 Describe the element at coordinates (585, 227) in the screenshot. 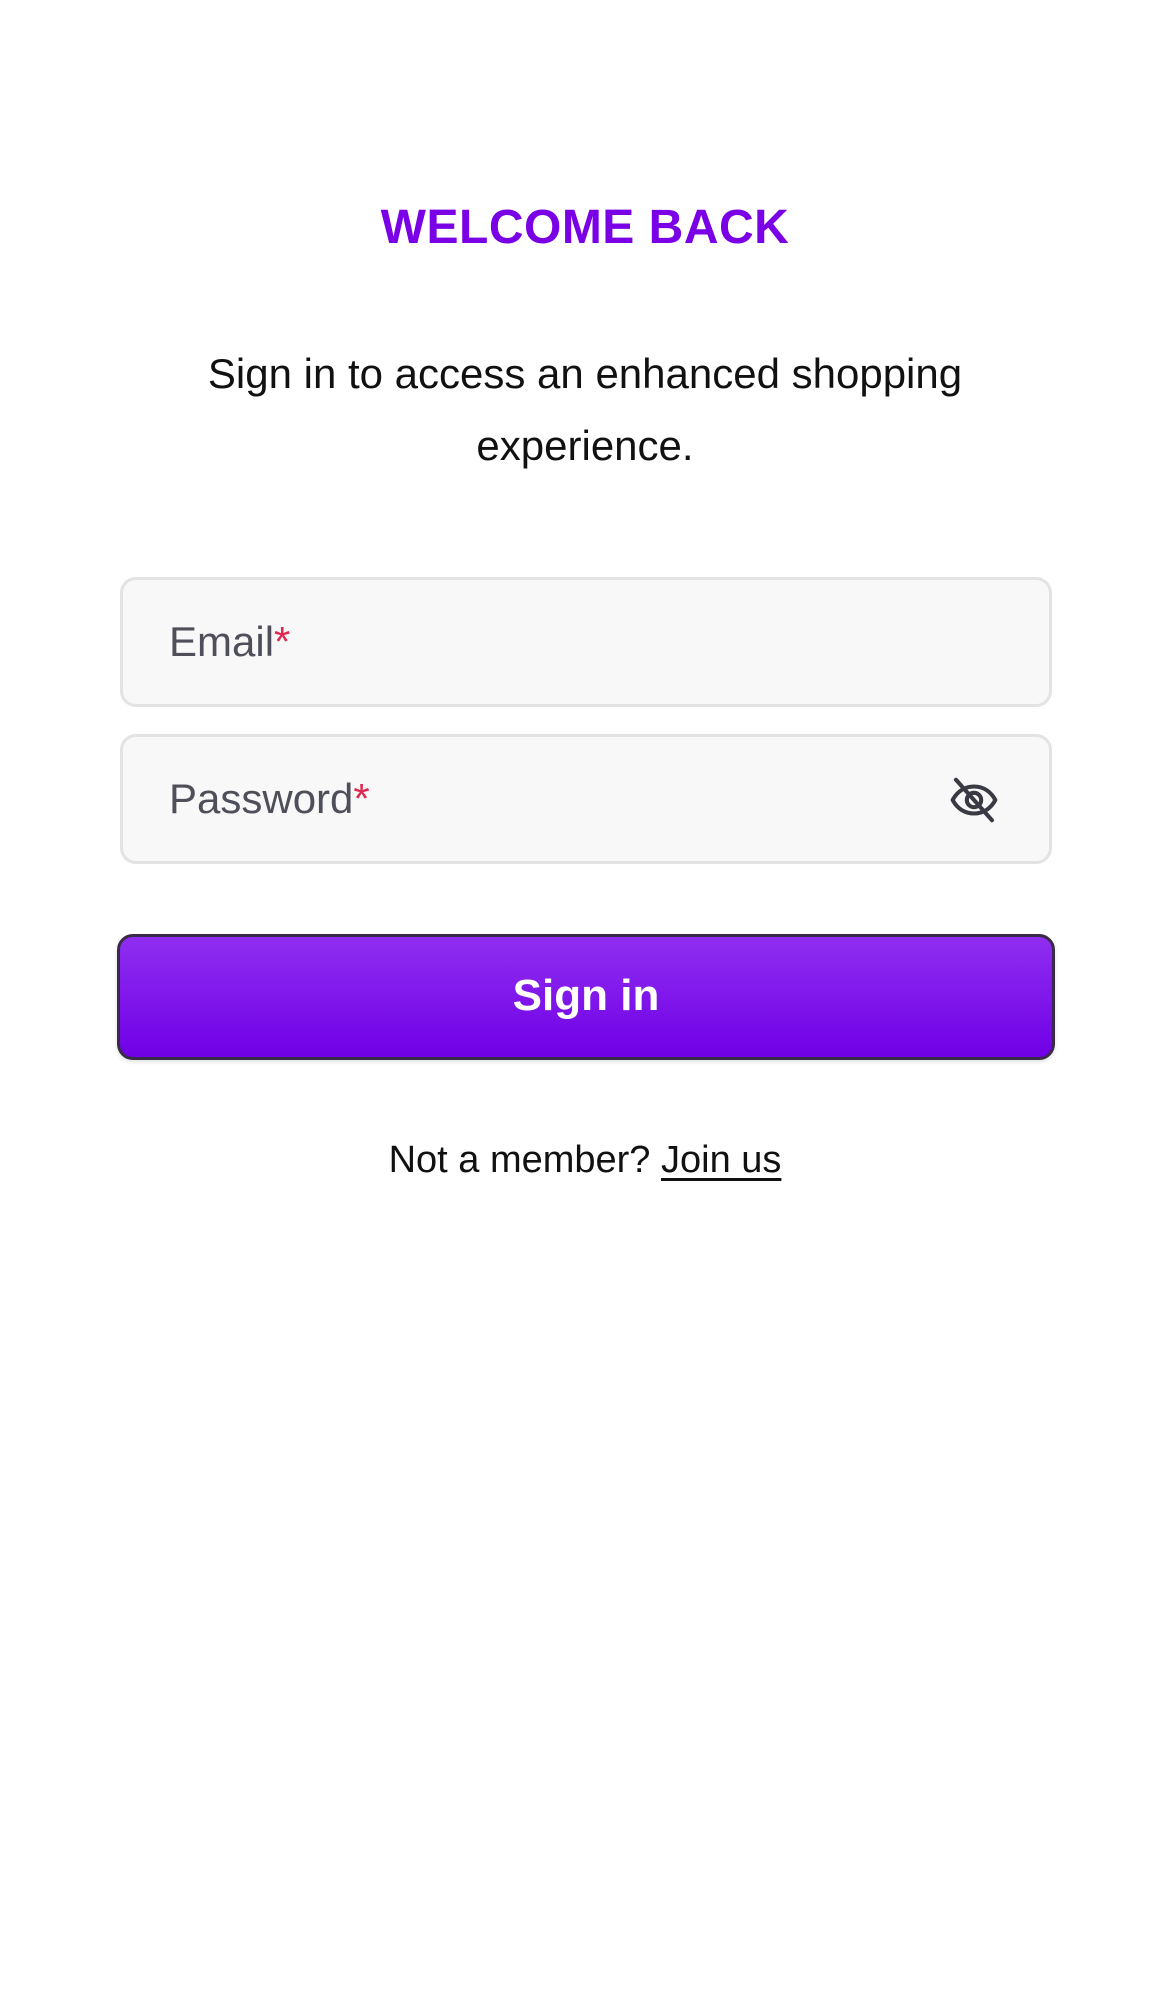

I see `page-title: WELCOME BACK` at that location.